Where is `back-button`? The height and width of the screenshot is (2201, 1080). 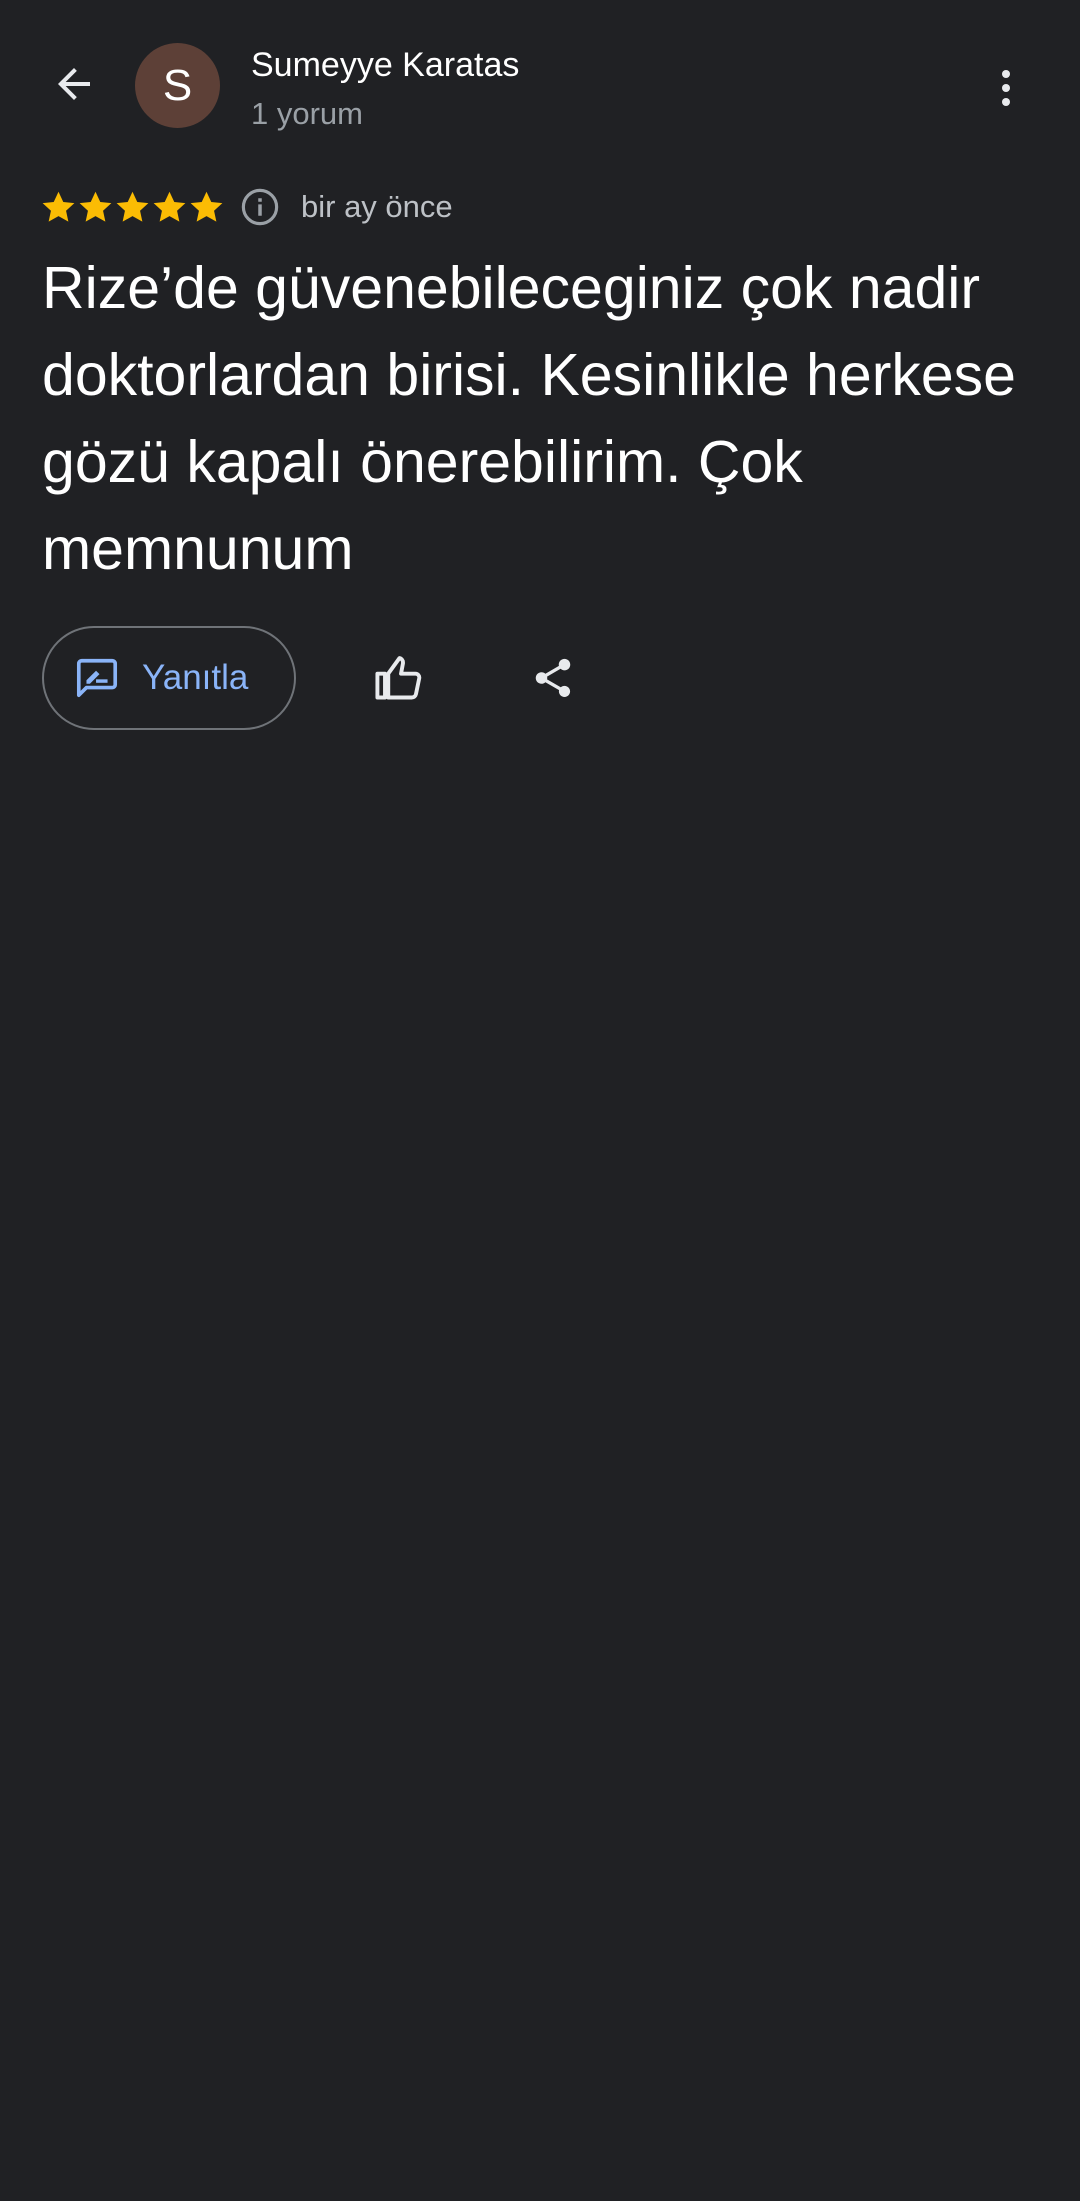 back-button is located at coordinates (74, 84).